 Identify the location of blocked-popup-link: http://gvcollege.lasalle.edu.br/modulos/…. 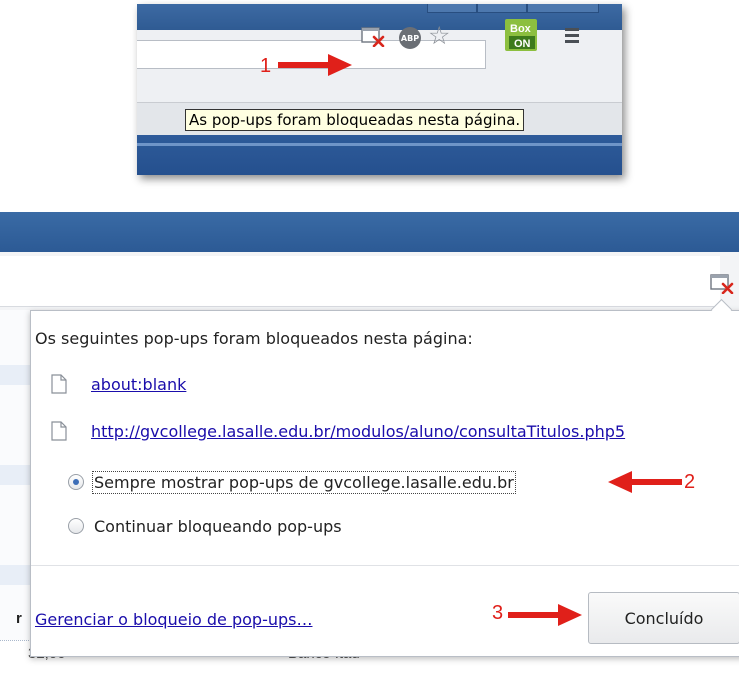
(358, 431).